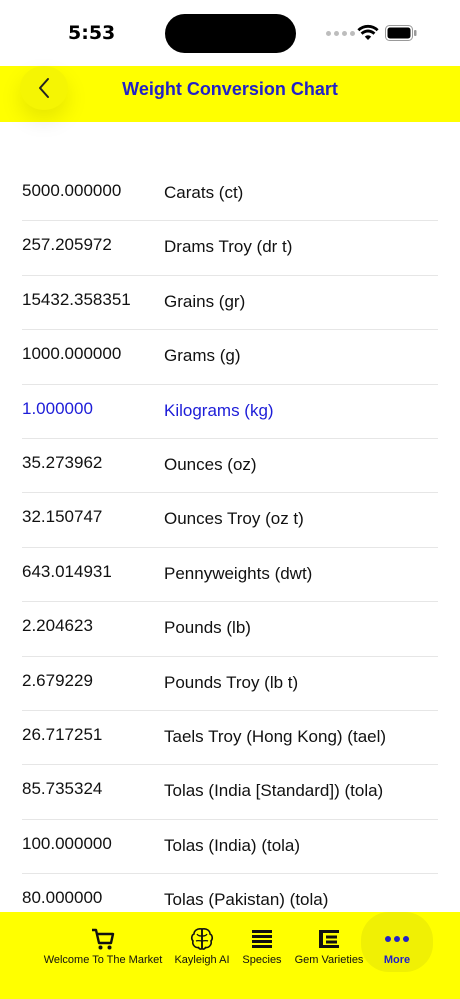 The height and width of the screenshot is (999, 460). Describe the element at coordinates (202, 356) in the screenshot. I see `conversion-unit: Grams (g)` at that location.